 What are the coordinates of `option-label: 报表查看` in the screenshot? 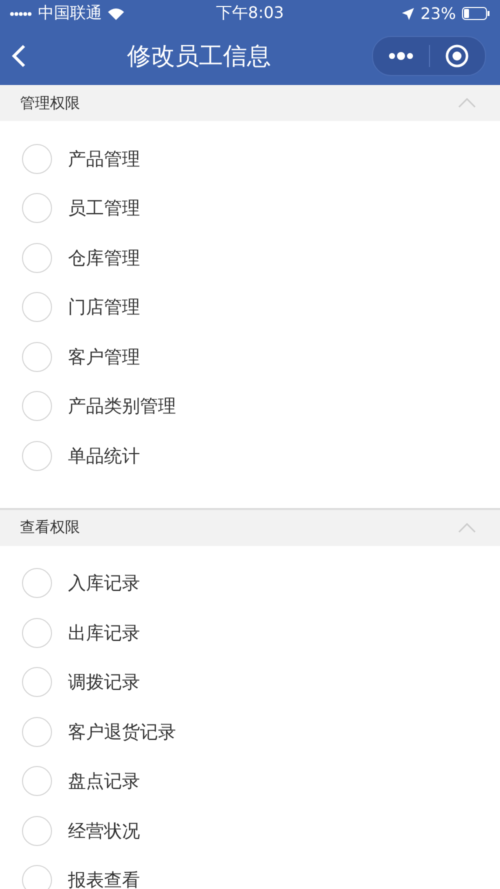 It's located at (104, 879).